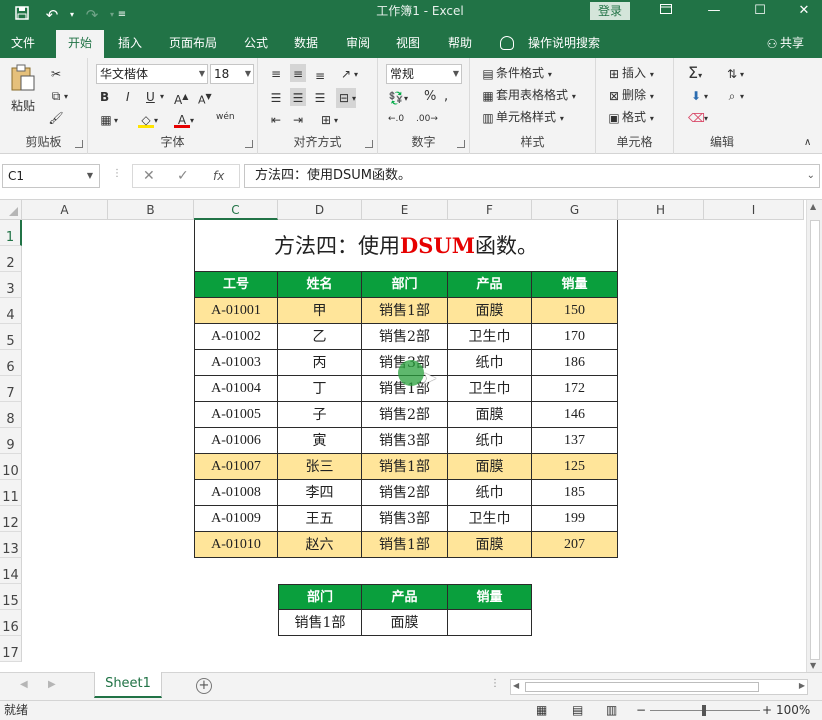 This screenshot has height=720, width=822. Describe the element at coordinates (236, 415) in the screenshot. I see `table-cell-id: A-01005` at that location.